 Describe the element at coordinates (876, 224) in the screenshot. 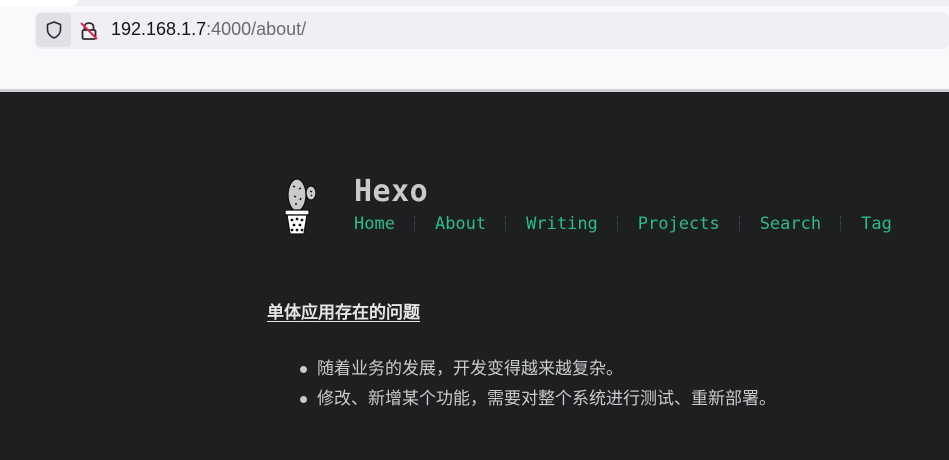

I see `nav-tag: Tag` at that location.